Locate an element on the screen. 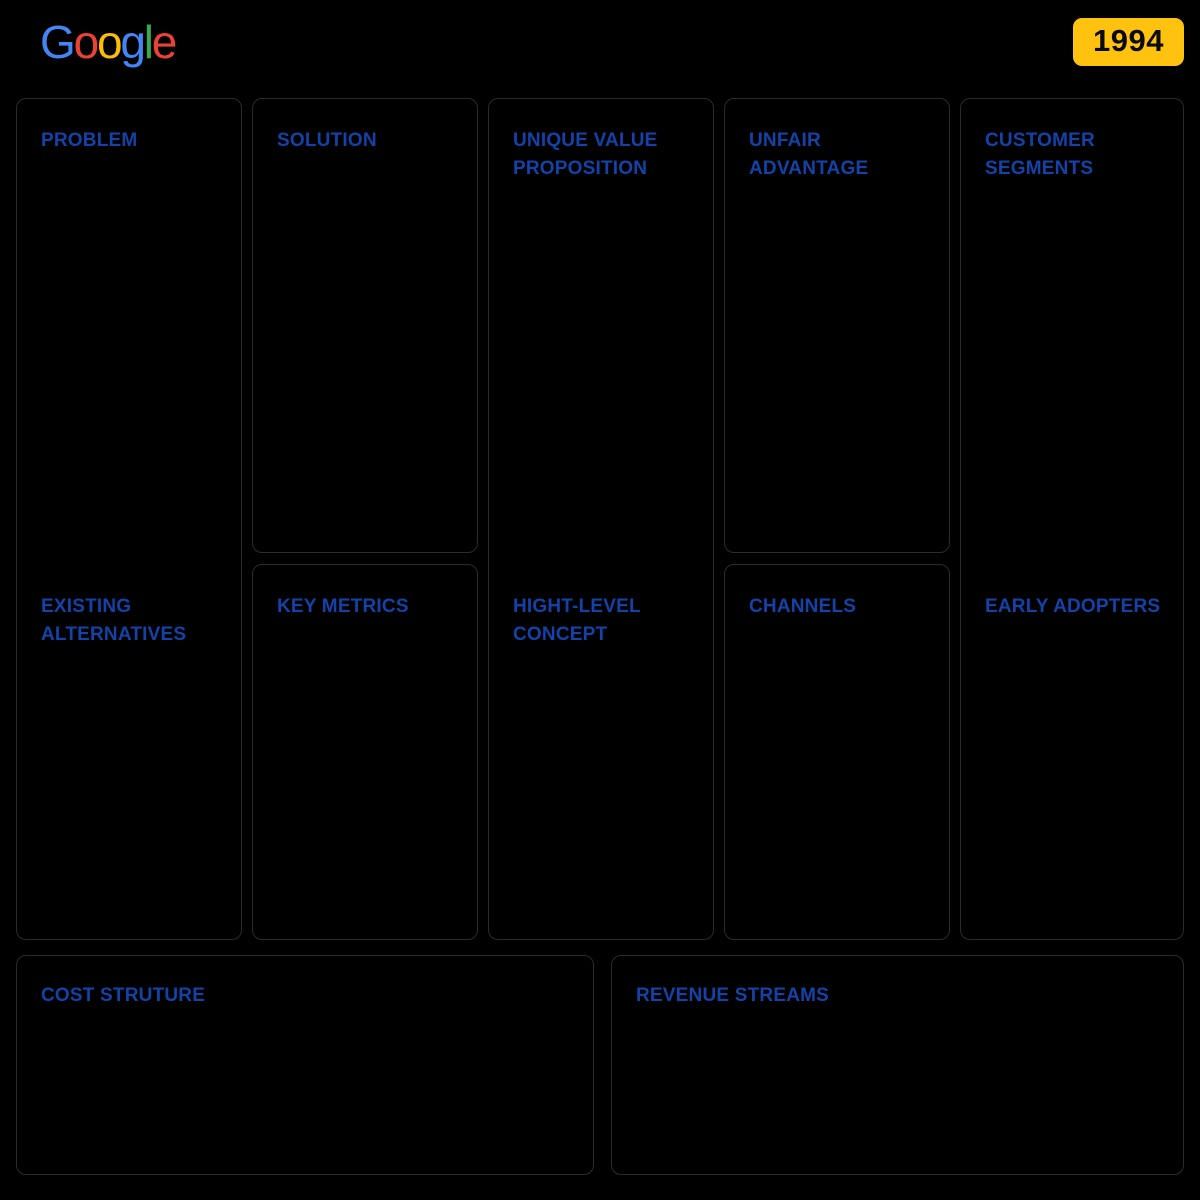 This screenshot has height=1200, width=1200. card-body-solution: SOLUTION is located at coordinates (365, 325).